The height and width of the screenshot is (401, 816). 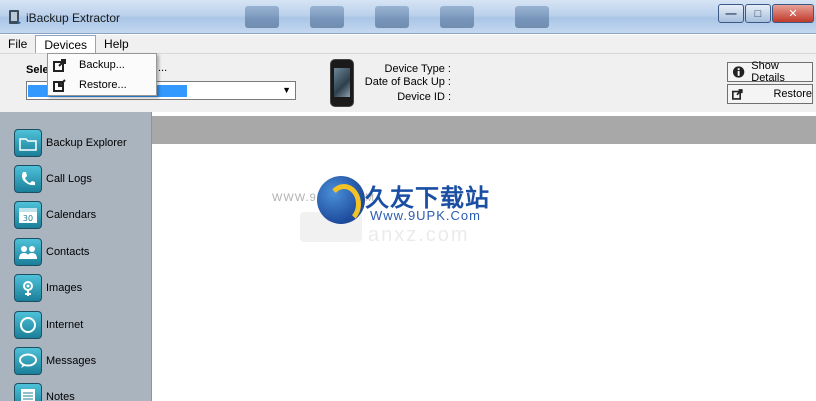 I want to click on title-bar: iBackup Extractor — □ ✕, so click(x=408, y=17).